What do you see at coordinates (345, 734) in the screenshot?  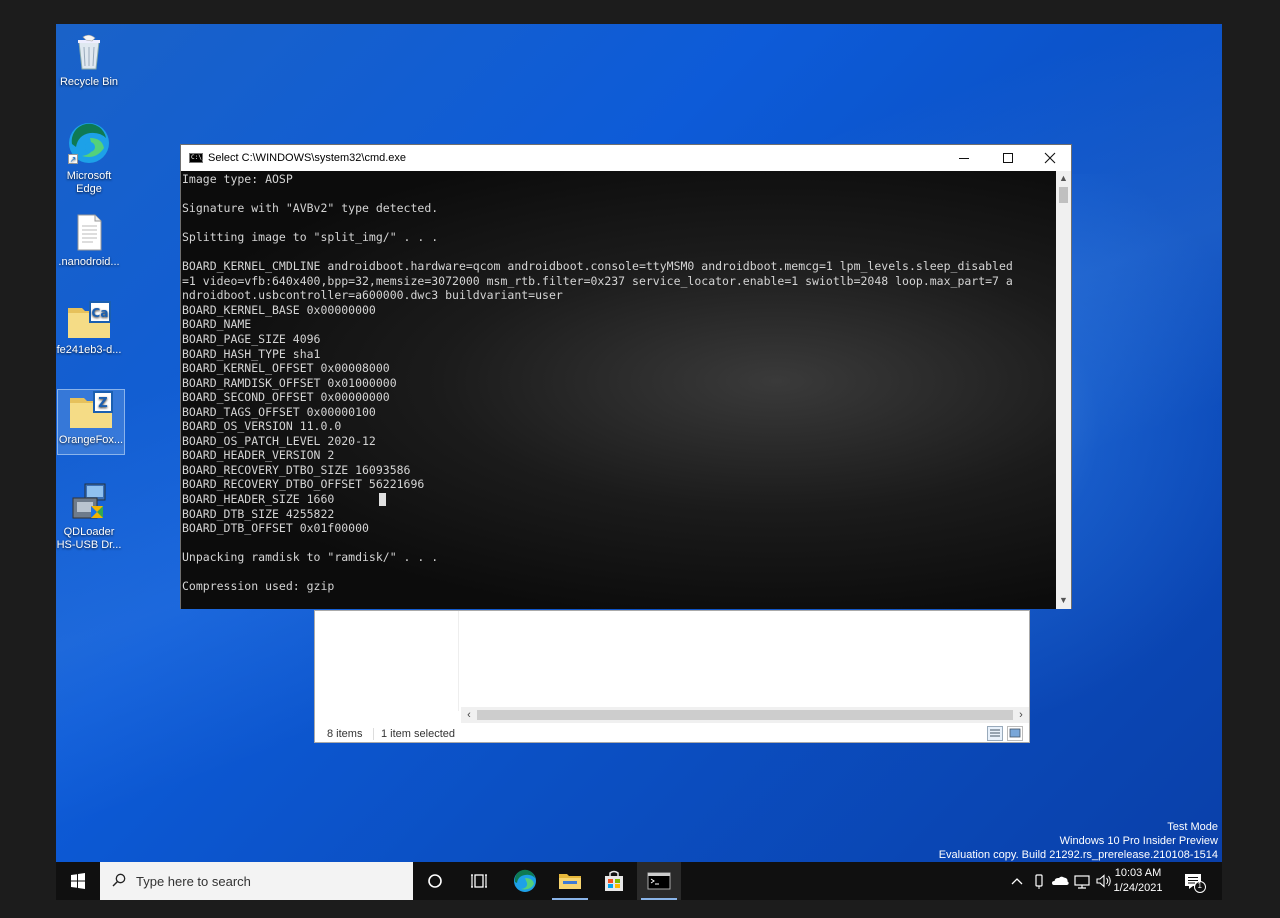 I see `item-count: 8 items` at bounding box center [345, 734].